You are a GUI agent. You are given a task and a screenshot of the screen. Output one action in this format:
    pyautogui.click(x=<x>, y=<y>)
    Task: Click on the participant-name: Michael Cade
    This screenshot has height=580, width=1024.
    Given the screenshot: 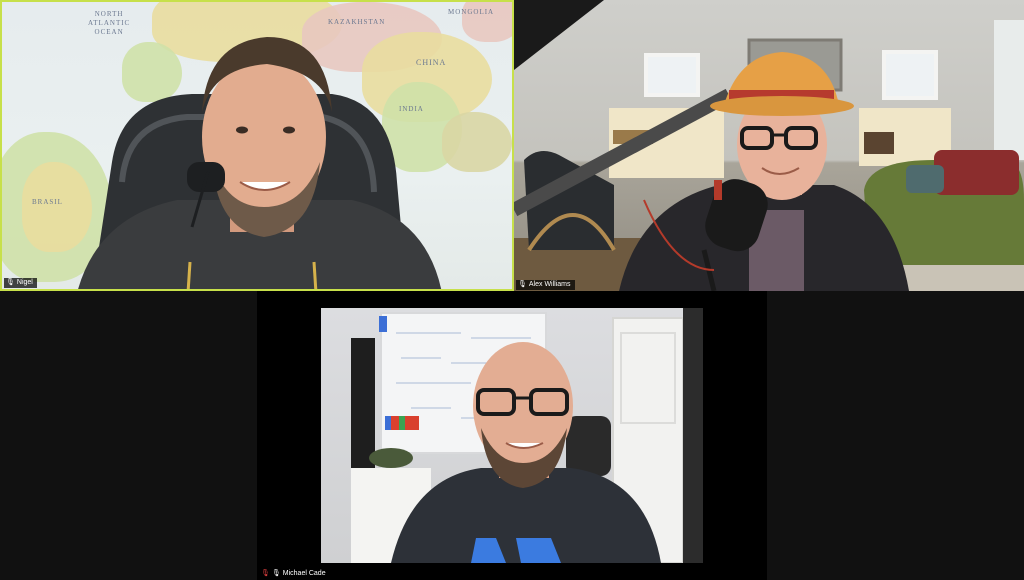 What is the action you would take?
    pyautogui.click(x=304, y=573)
    